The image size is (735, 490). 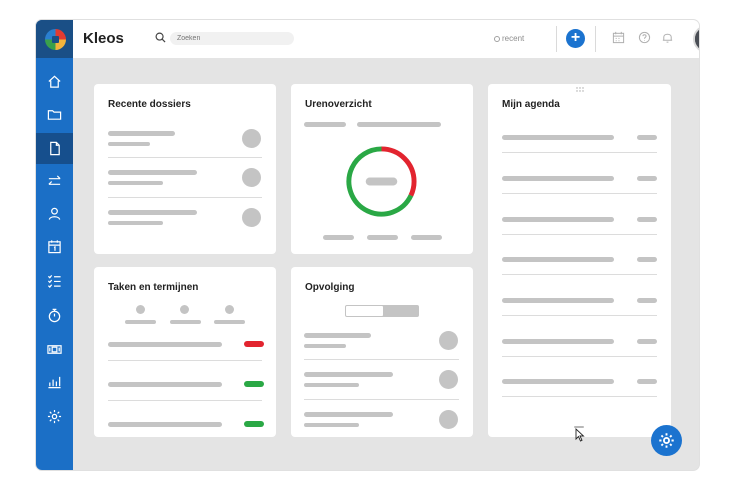 I want to click on search-input, so click(x=232, y=38).